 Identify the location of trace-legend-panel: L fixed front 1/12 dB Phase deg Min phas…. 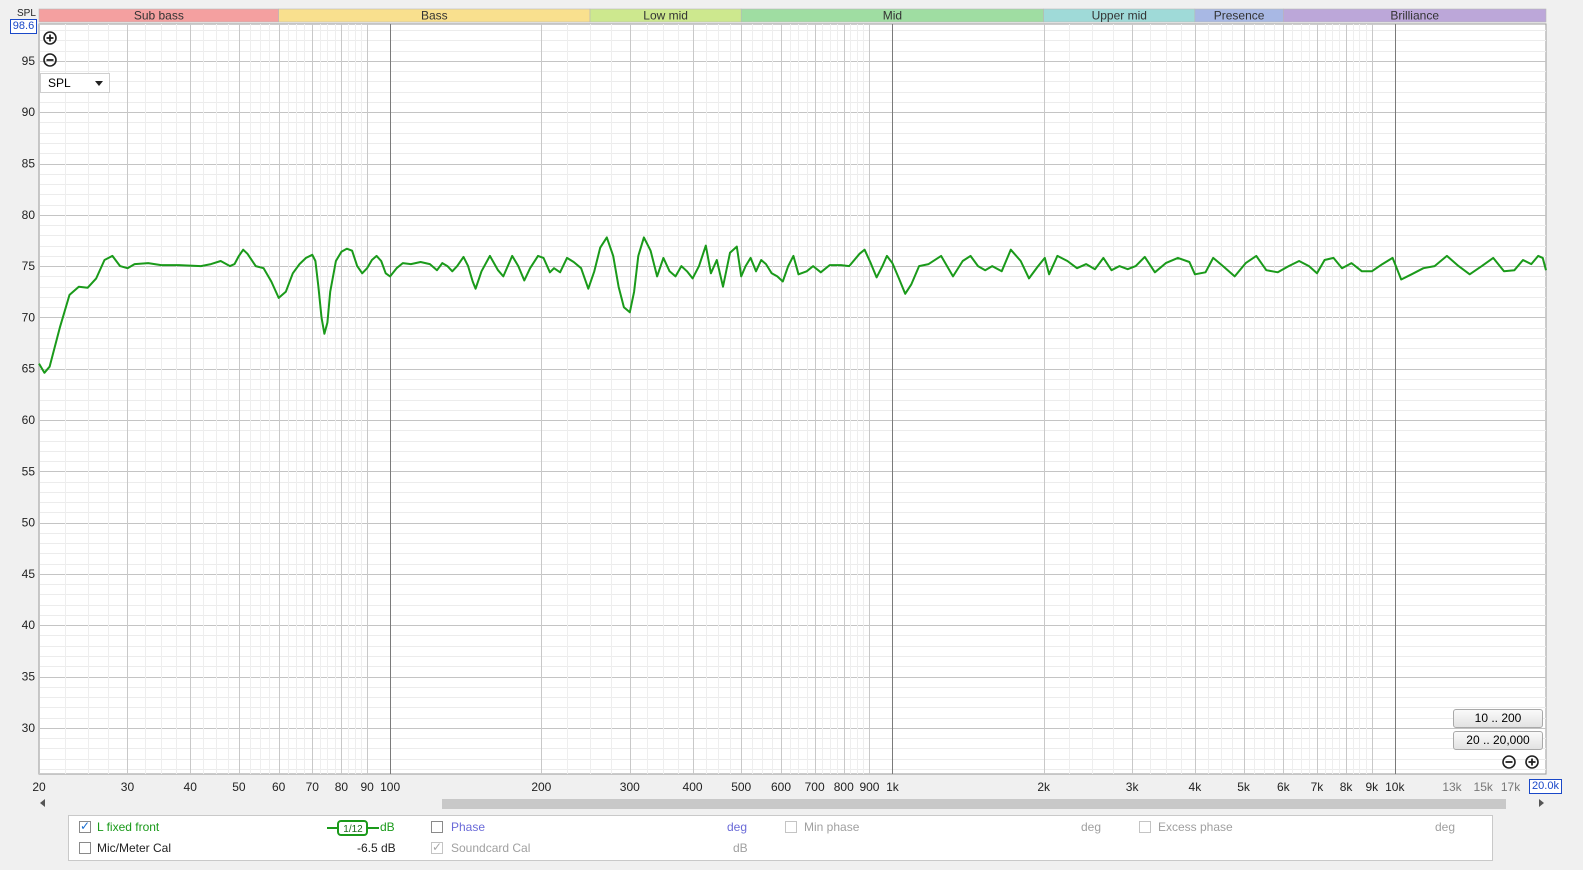
(780, 838).